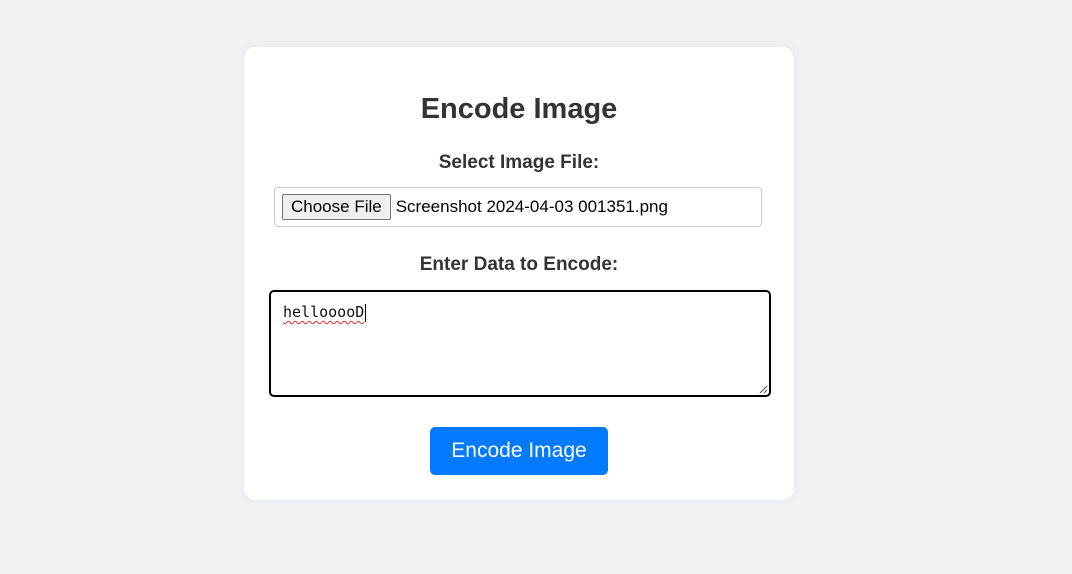  What do you see at coordinates (519, 162) in the screenshot?
I see `select-image-label: Select Image File:` at bounding box center [519, 162].